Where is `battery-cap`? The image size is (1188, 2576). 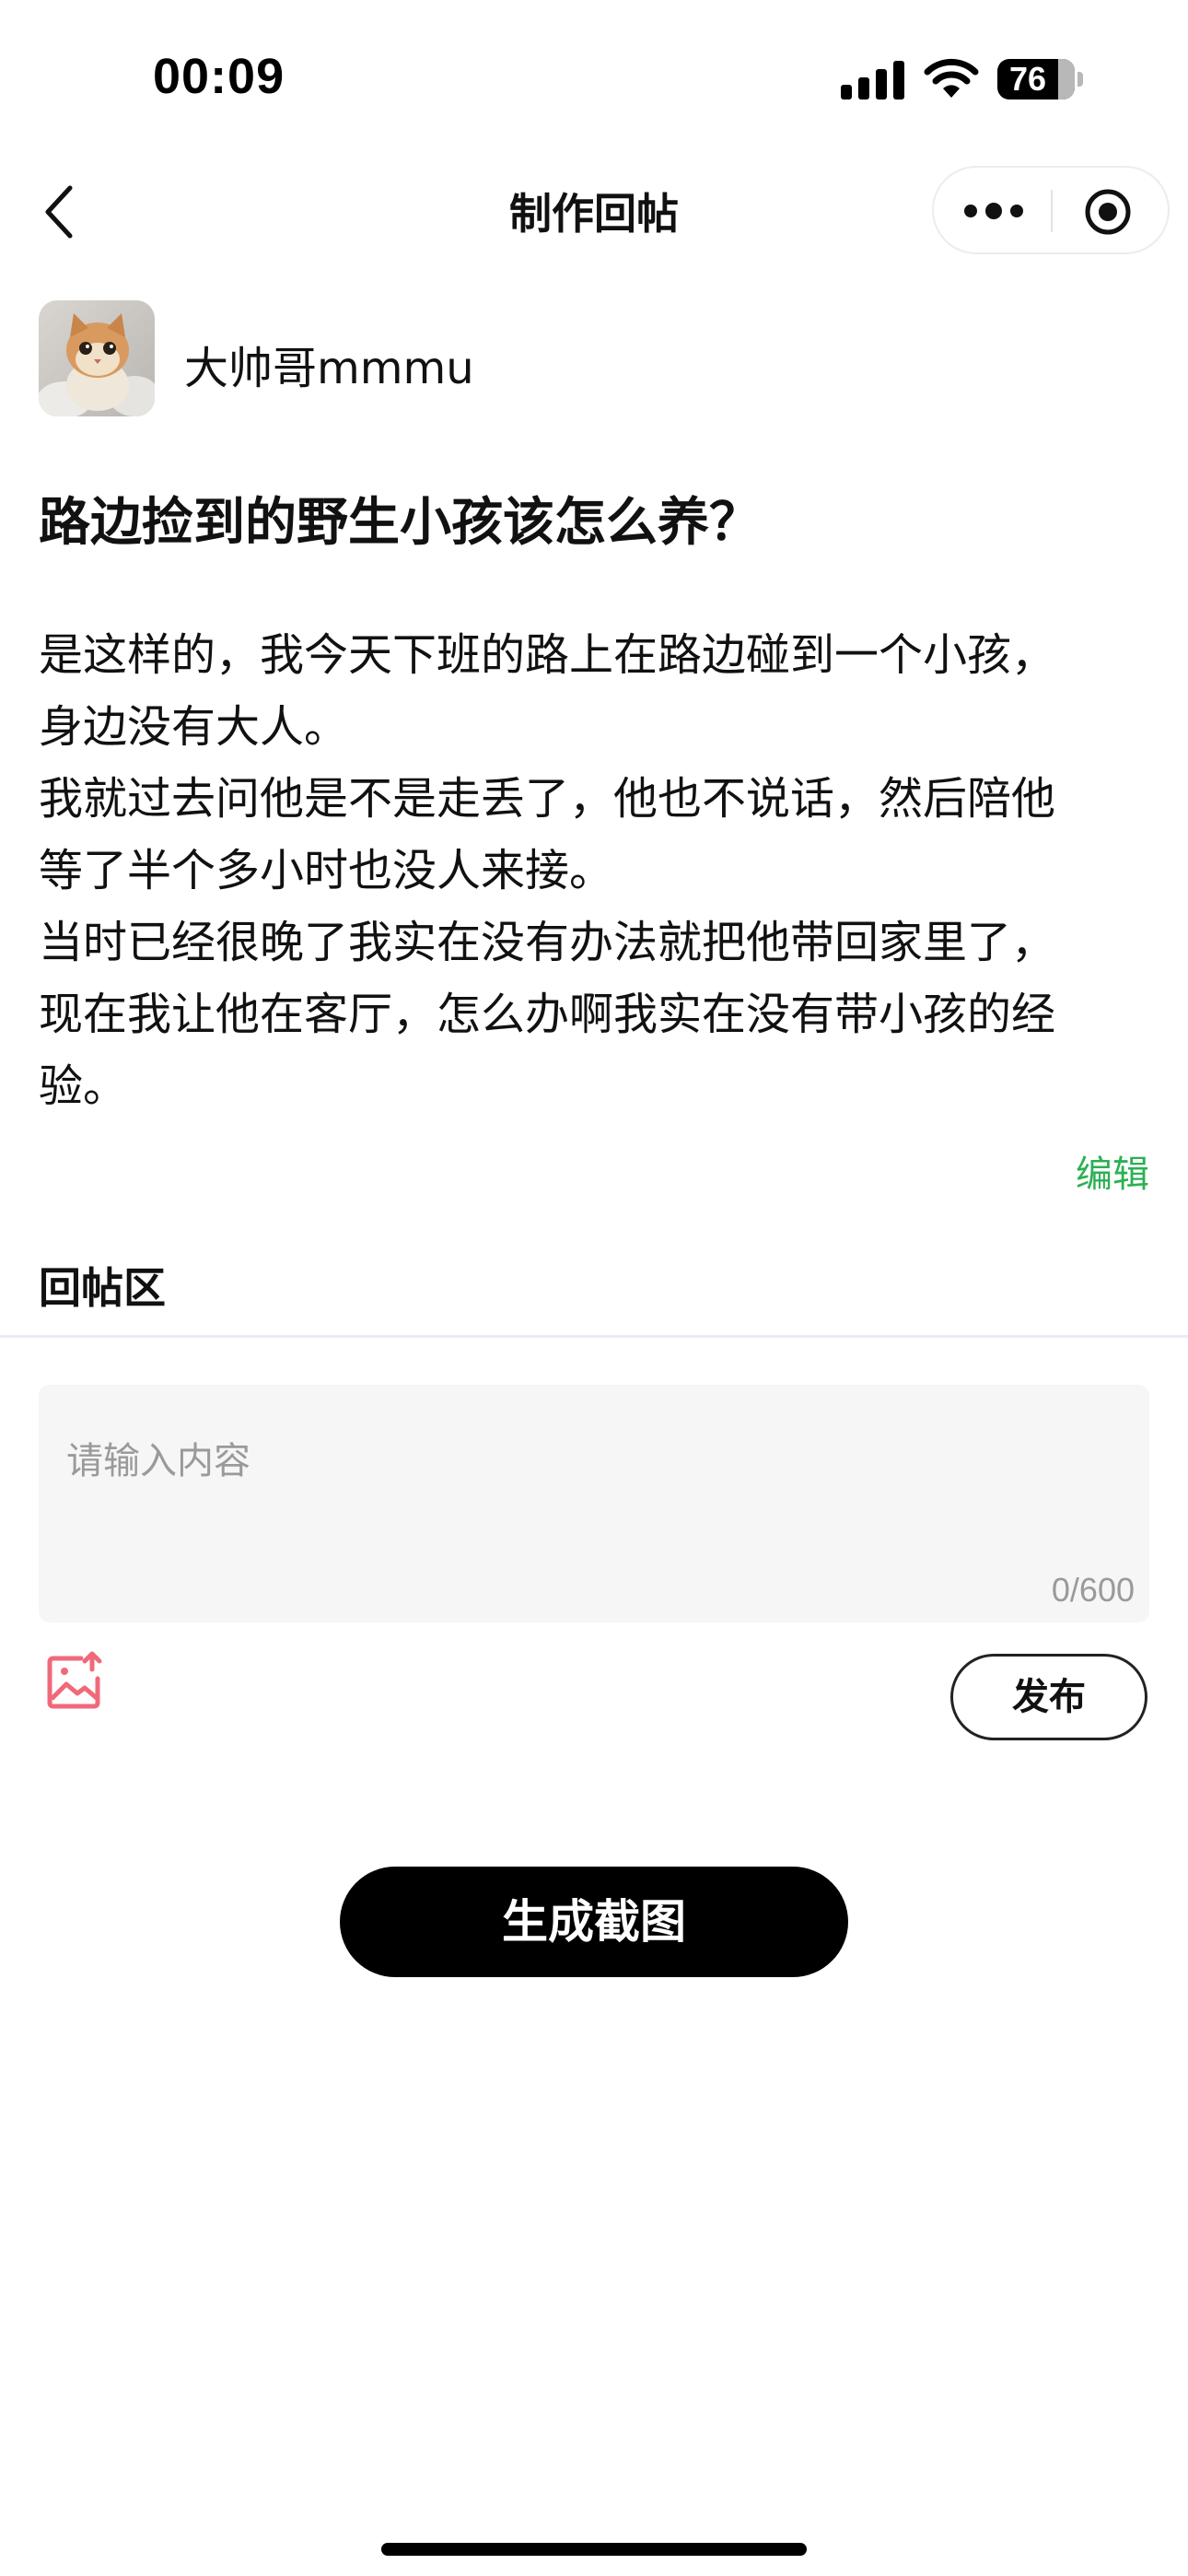 battery-cap is located at coordinates (1080, 79).